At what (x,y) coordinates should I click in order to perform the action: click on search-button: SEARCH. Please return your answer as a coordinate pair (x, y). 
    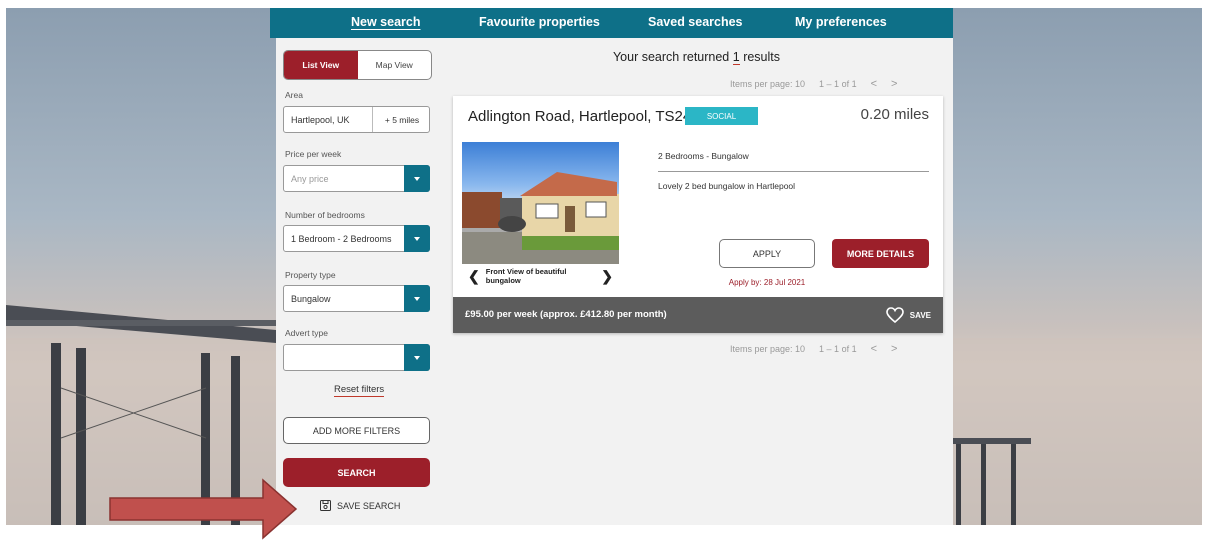
    Looking at the image, I should click on (356, 472).